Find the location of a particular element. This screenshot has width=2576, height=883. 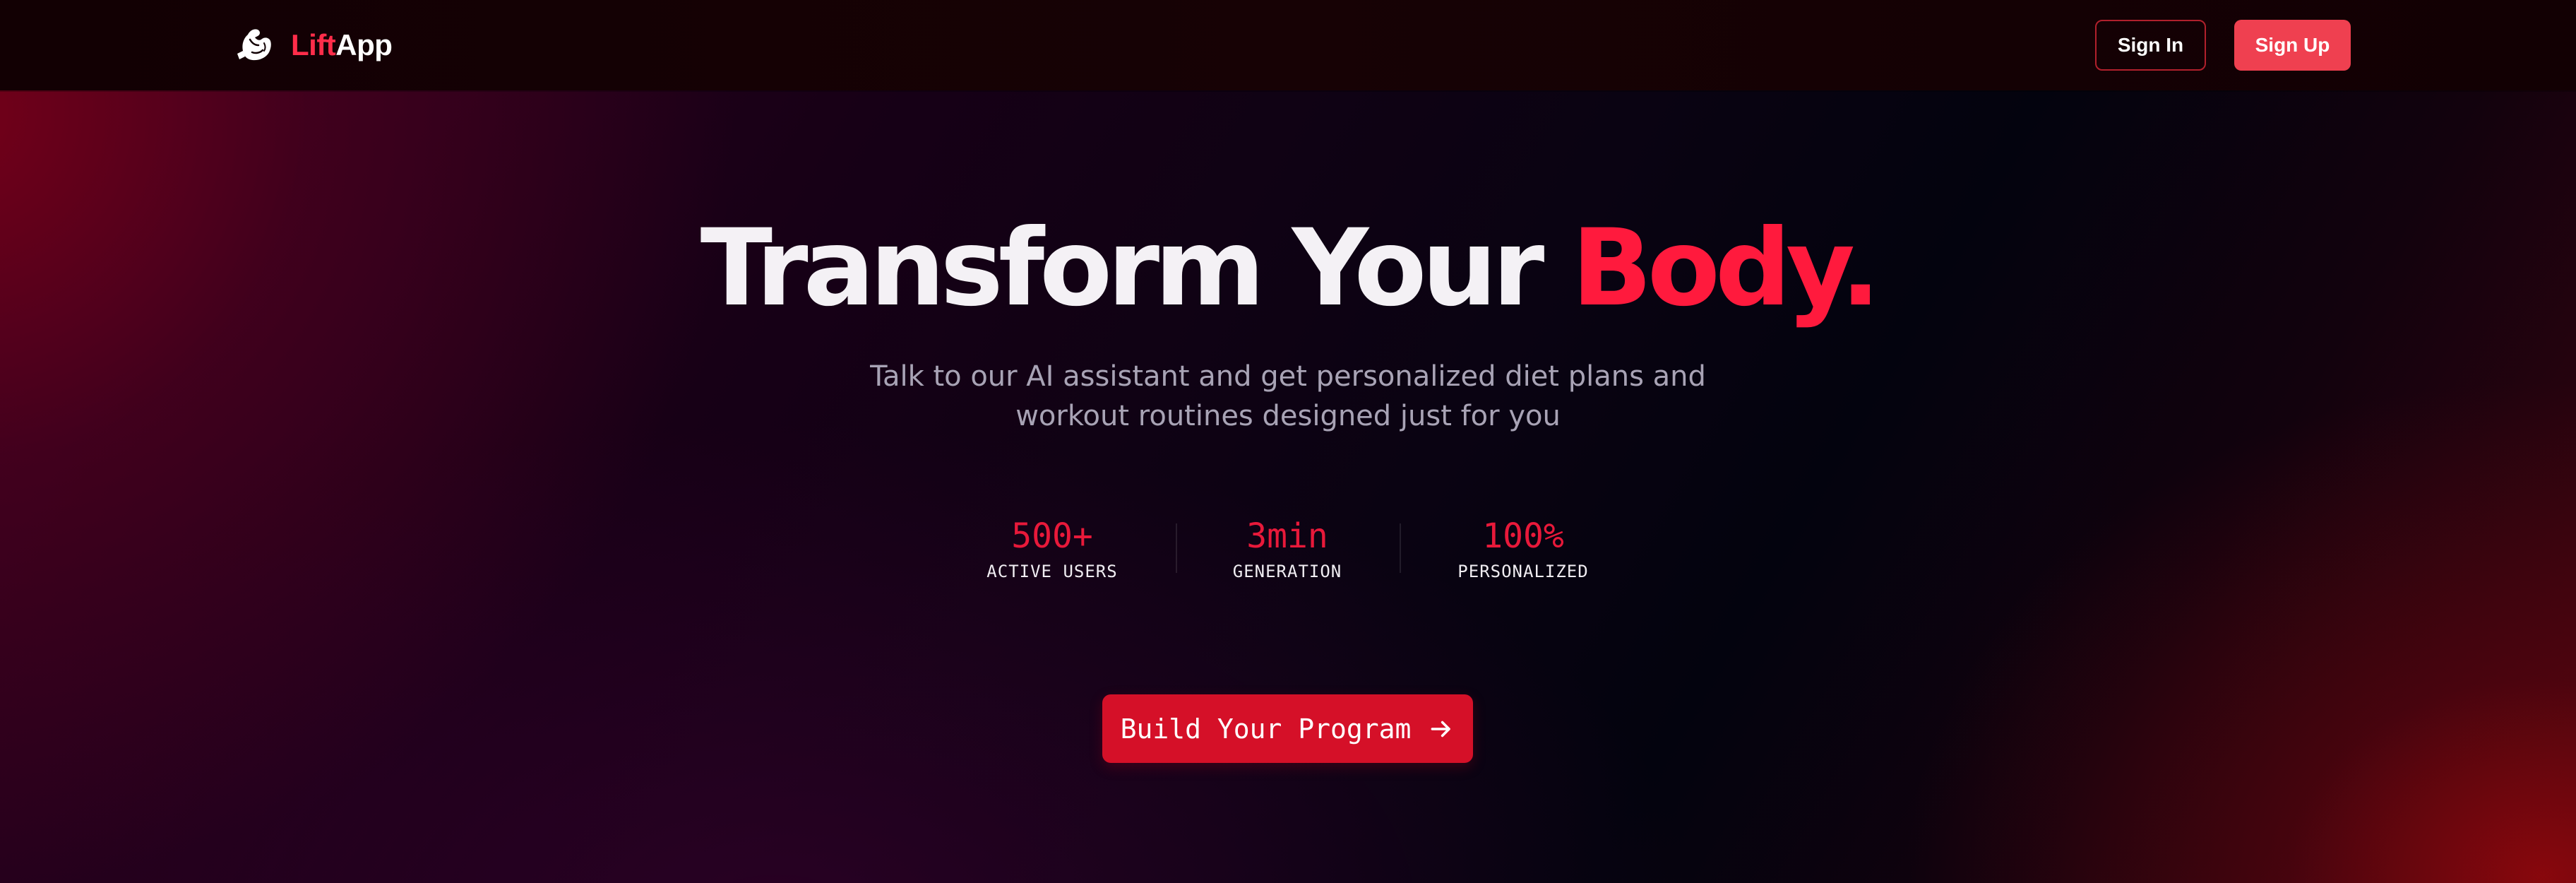

stat-value: 3min is located at coordinates (1287, 536).